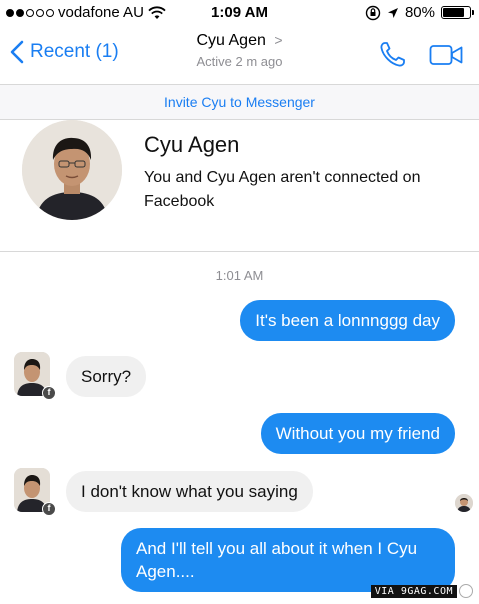 The image size is (479, 604). I want to click on lock-rotation-icon, so click(373, 12).